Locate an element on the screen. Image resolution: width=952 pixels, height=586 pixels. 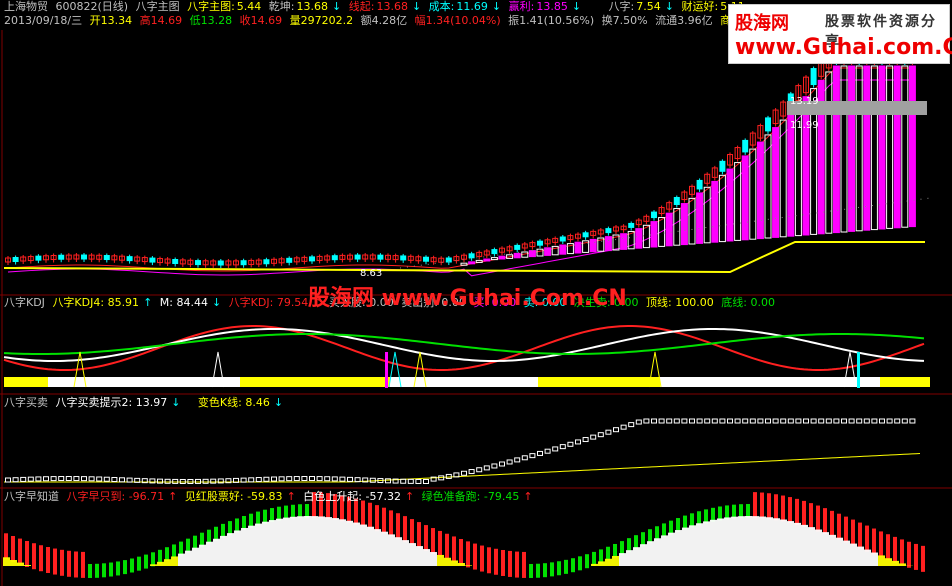
kdj-name: 八字KDJ is located at coordinates (24, 302).